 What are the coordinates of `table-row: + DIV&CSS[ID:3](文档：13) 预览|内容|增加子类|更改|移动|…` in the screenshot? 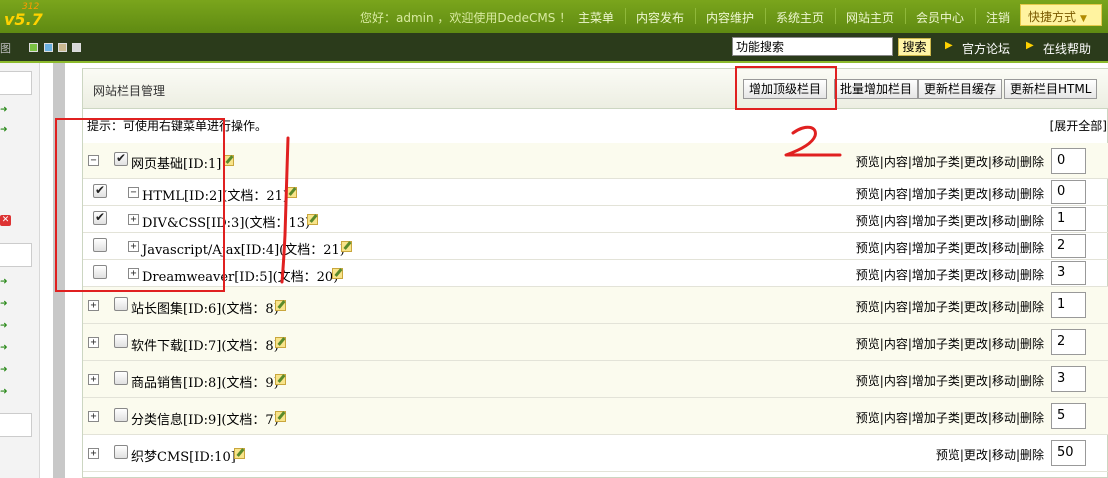 It's located at (595, 219).